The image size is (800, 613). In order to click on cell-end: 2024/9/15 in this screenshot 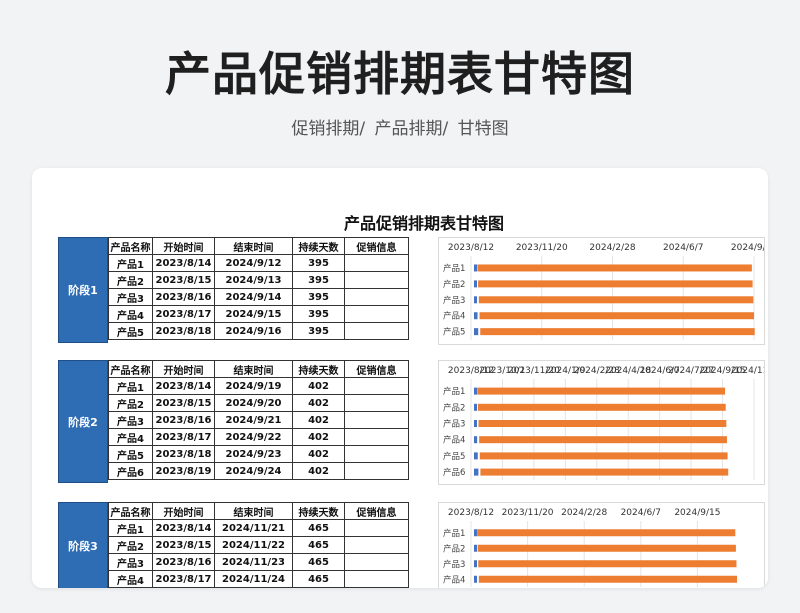, I will do `click(253, 314)`.